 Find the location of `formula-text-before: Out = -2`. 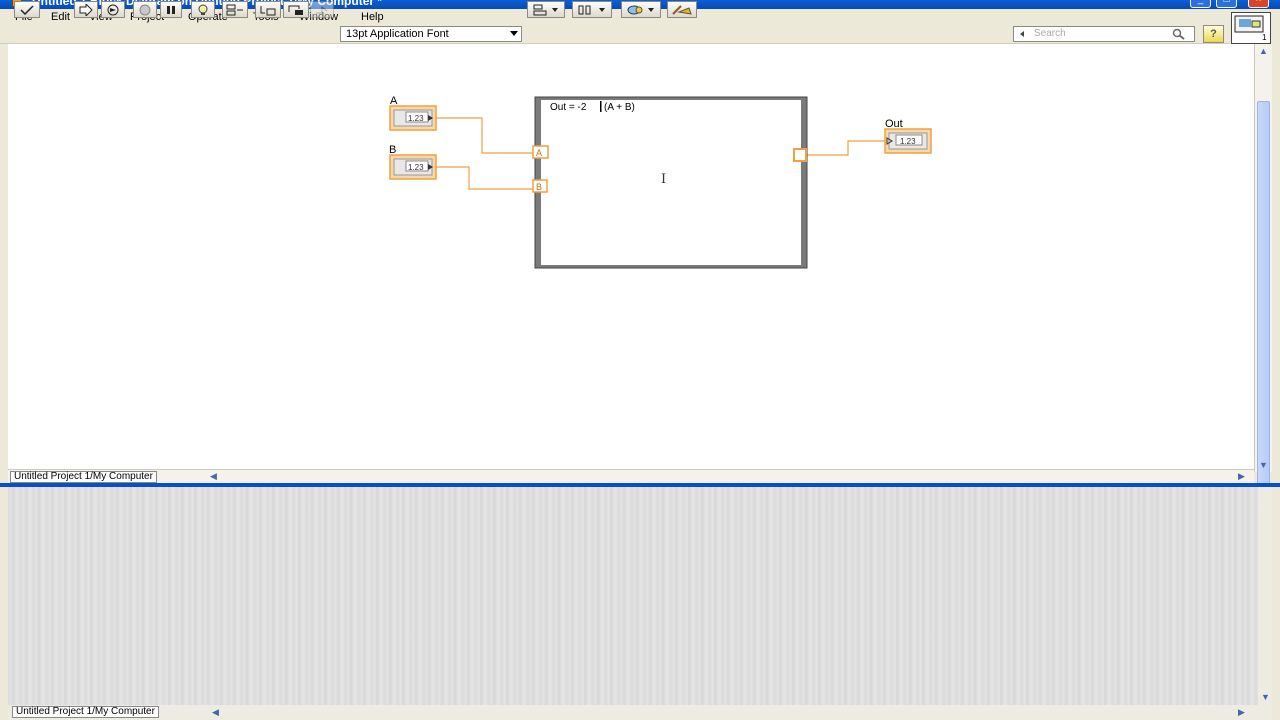

formula-text-before: Out = -2 is located at coordinates (568, 107).